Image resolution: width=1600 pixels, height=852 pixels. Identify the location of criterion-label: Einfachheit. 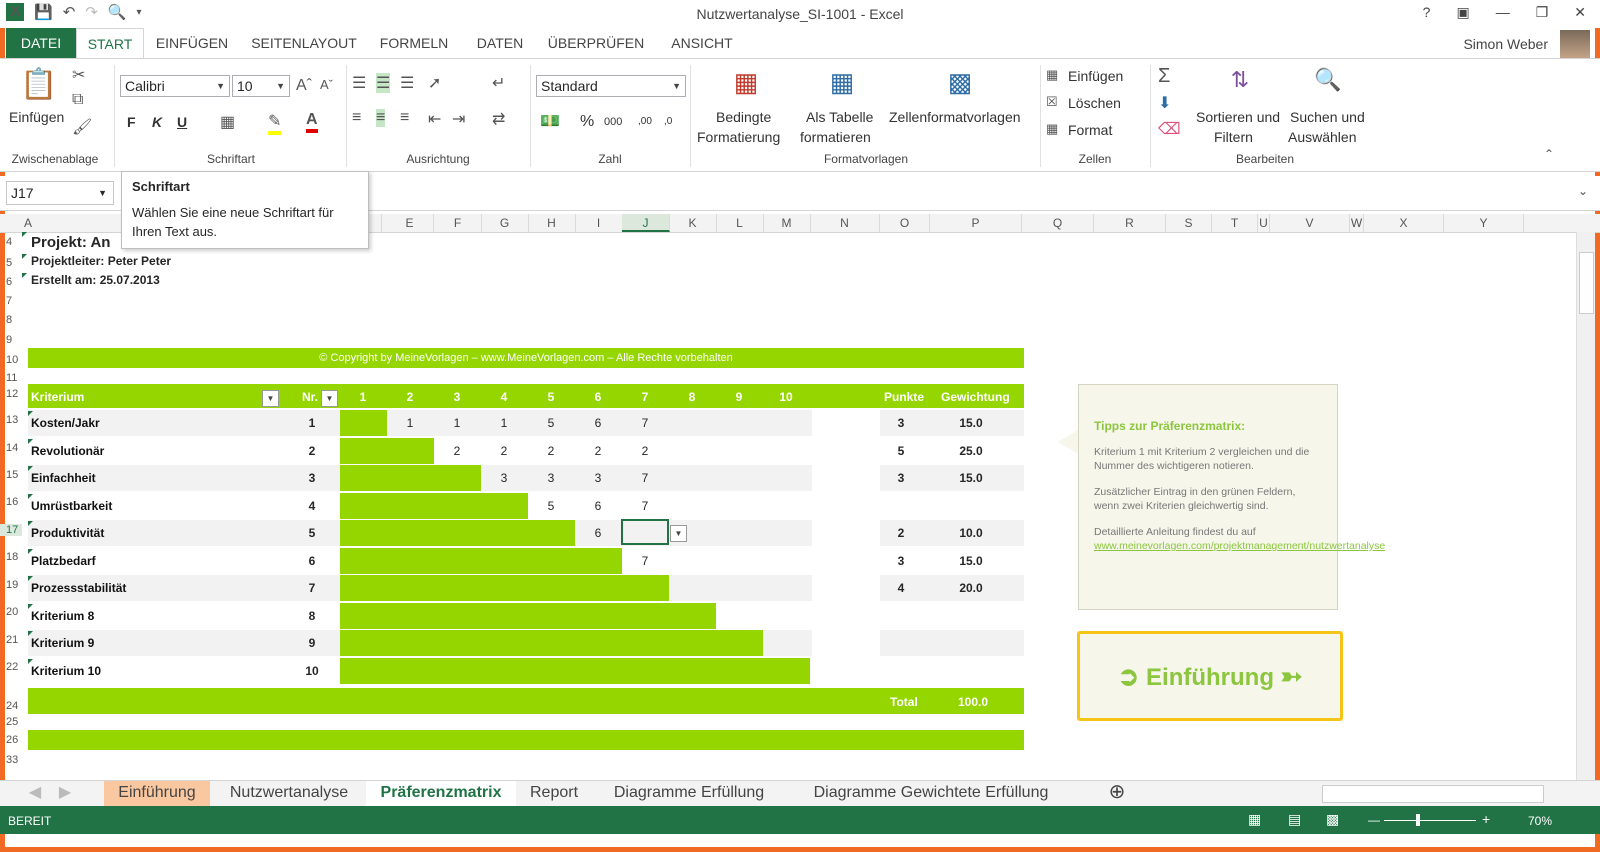
(63, 478).